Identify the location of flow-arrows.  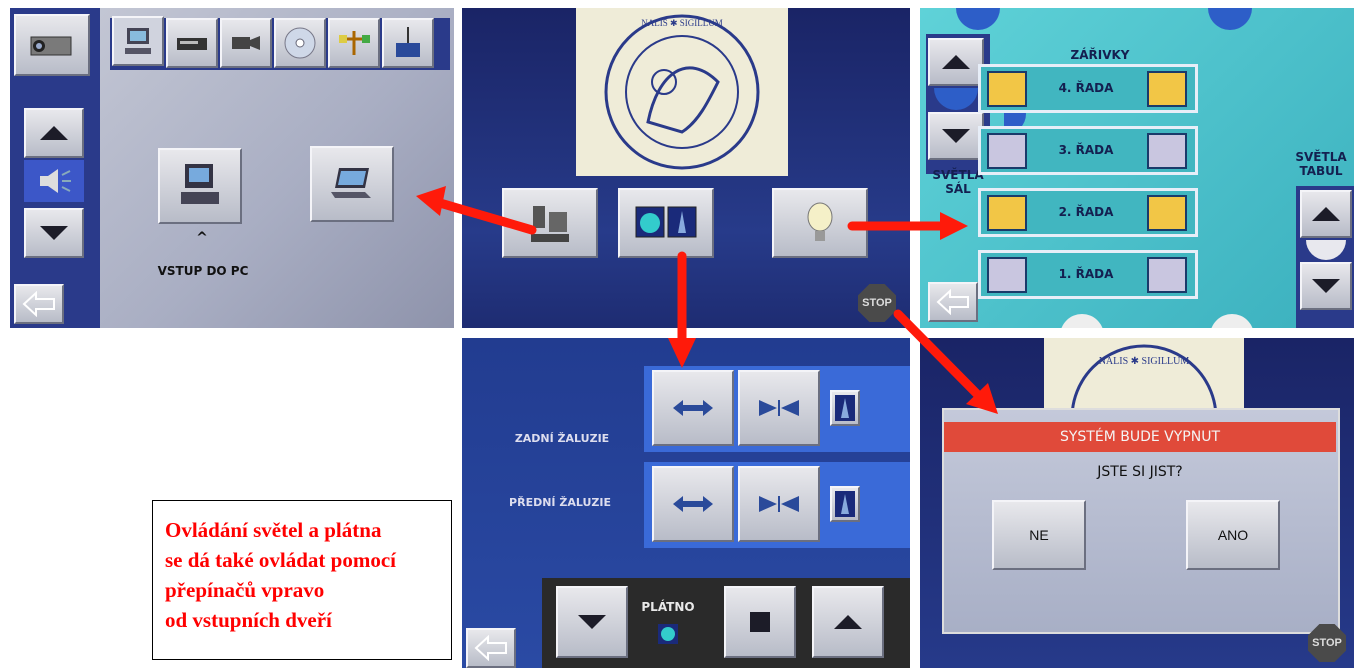
(707, 300).